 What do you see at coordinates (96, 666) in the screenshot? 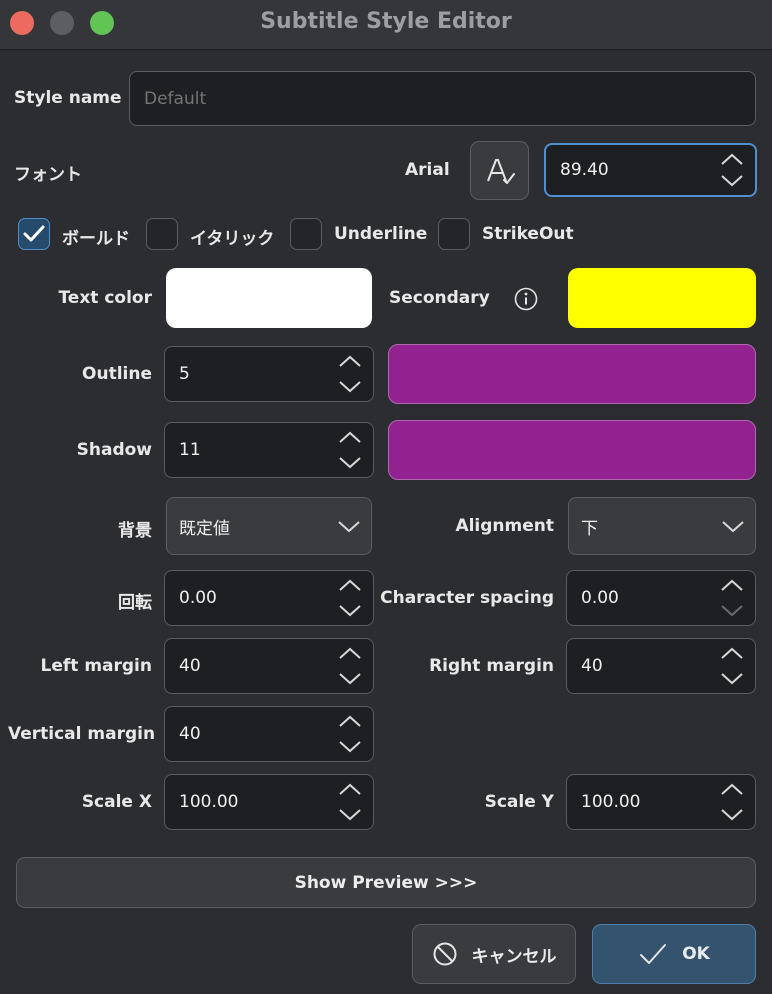
I see `left-margin-label: Left margin` at bounding box center [96, 666].